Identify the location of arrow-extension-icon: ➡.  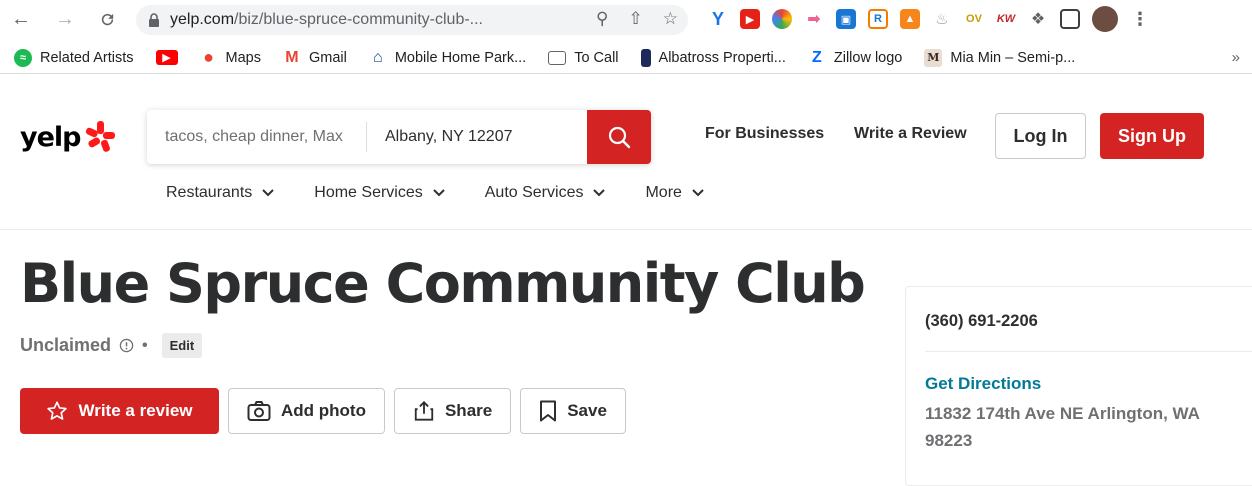
(814, 19).